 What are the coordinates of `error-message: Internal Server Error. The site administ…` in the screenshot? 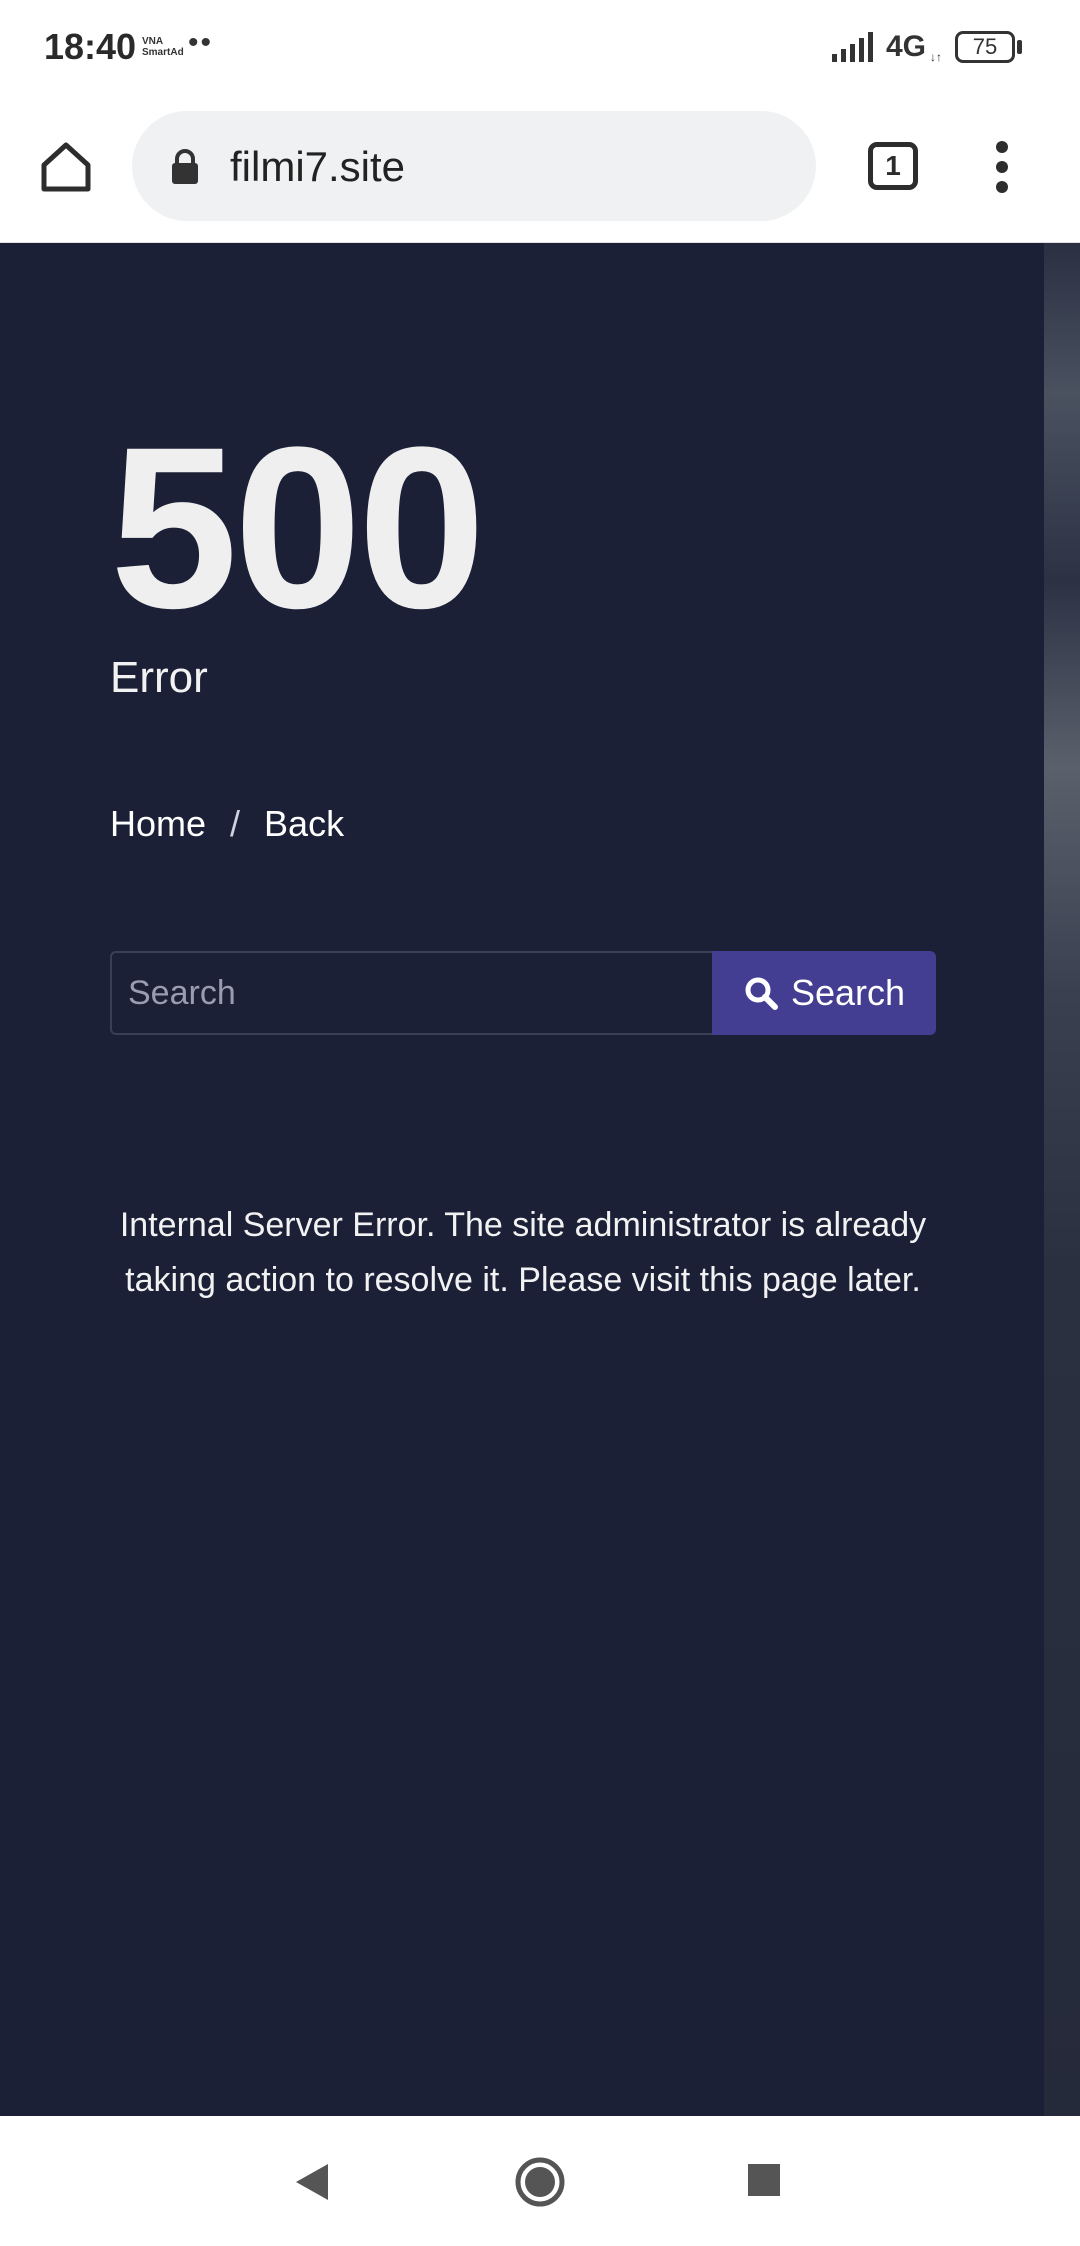 It's located at (523, 1252).